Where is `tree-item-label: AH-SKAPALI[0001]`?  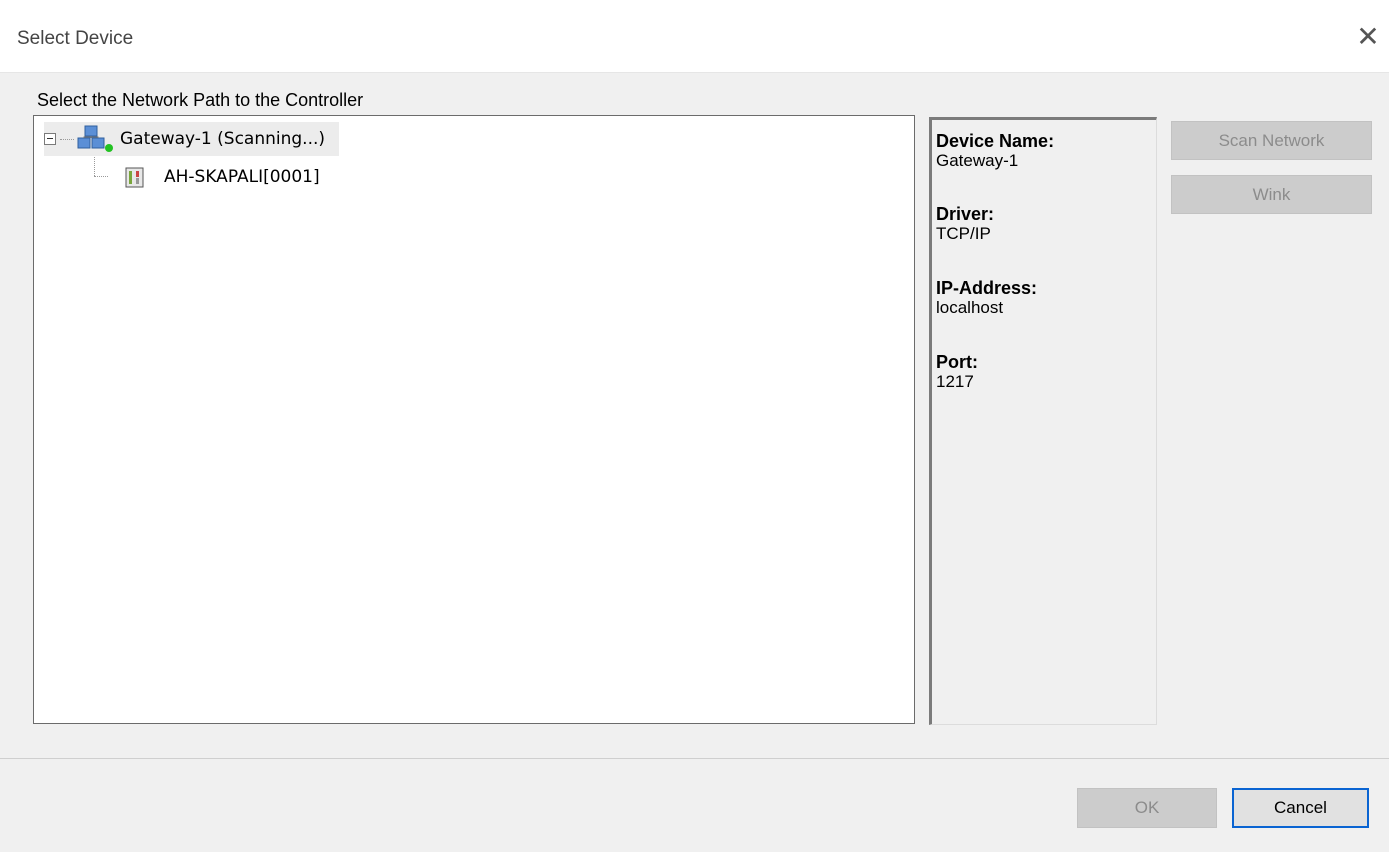 tree-item-label: AH-SKAPALI[0001] is located at coordinates (242, 177).